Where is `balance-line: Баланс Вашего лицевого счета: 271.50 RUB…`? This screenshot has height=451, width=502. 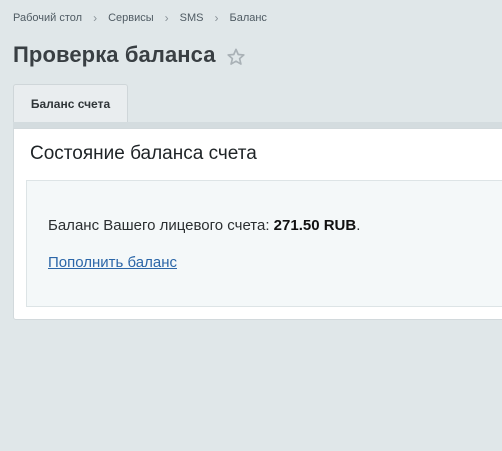
balance-line: Баланс Вашего лицевого счета: 271.50 RUB… is located at coordinates (204, 225).